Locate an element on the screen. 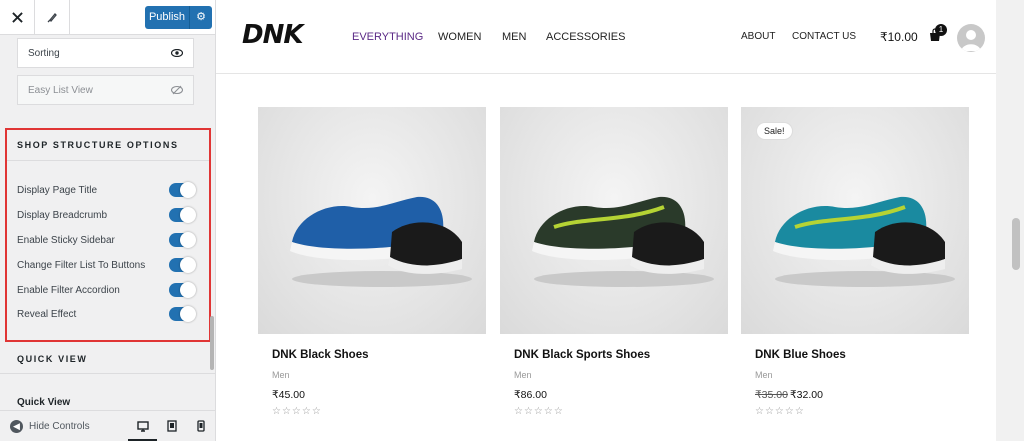  tablet-icon is located at coordinates (171, 426).